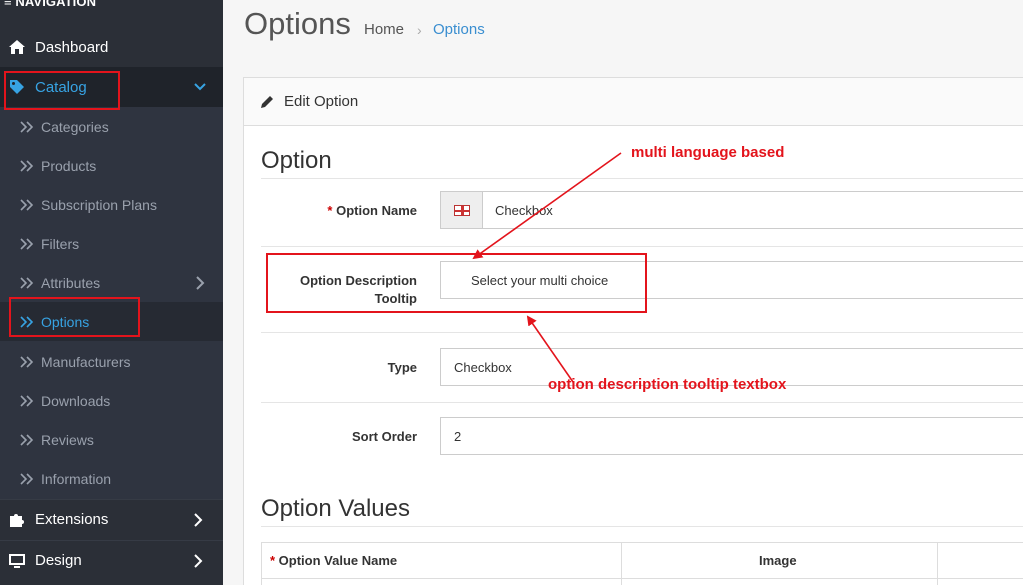 The image size is (1023, 585). What do you see at coordinates (111, 5) in the screenshot?
I see `navigation-header: ≡ NAVIGATION` at bounding box center [111, 5].